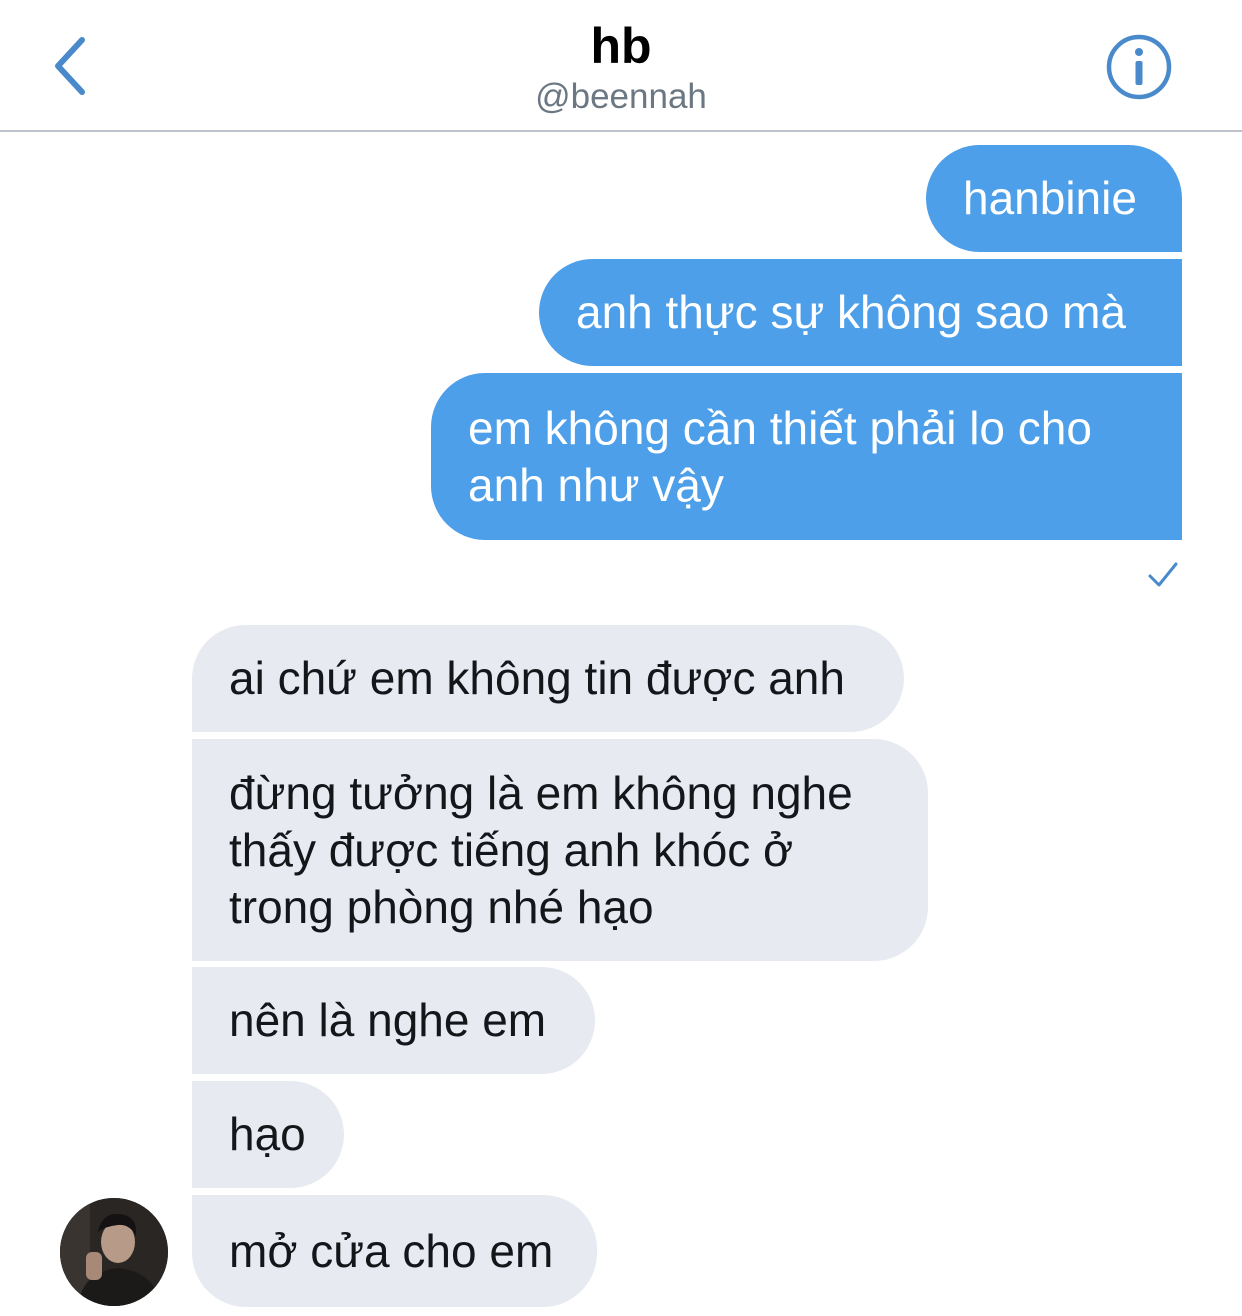 This screenshot has height=1316, width=1242. I want to click on avatar, so click(114, 1252).